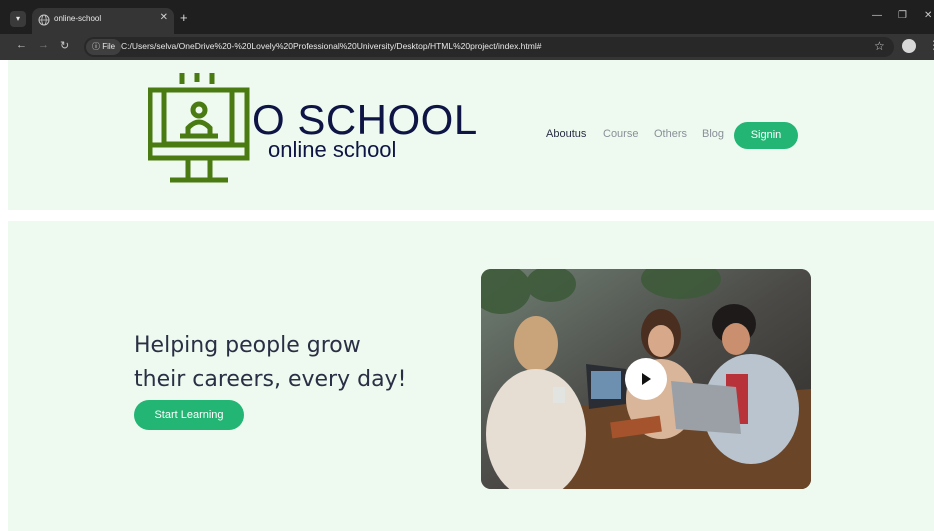  I want to click on new-tab-button: +, so click(184, 17).